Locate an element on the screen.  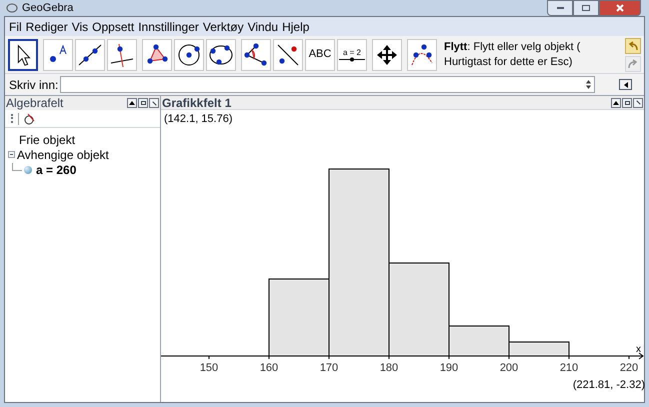
redo-button is located at coordinates (633, 64).